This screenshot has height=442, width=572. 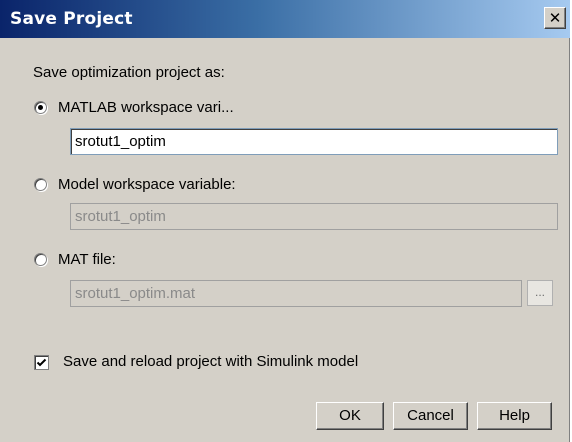 What do you see at coordinates (350, 416) in the screenshot?
I see `ok-button: OK` at bounding box center [350, 416].